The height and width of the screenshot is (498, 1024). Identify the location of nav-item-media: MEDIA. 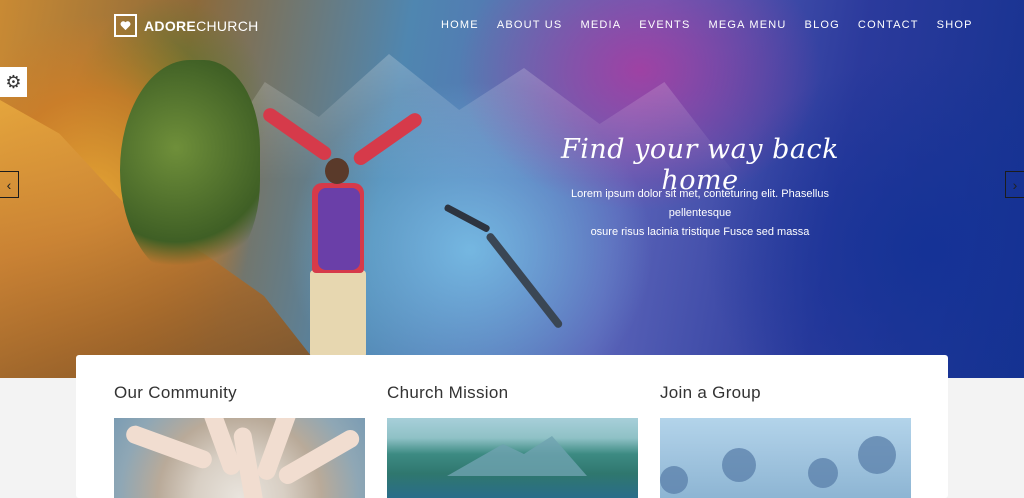
(600, 25).